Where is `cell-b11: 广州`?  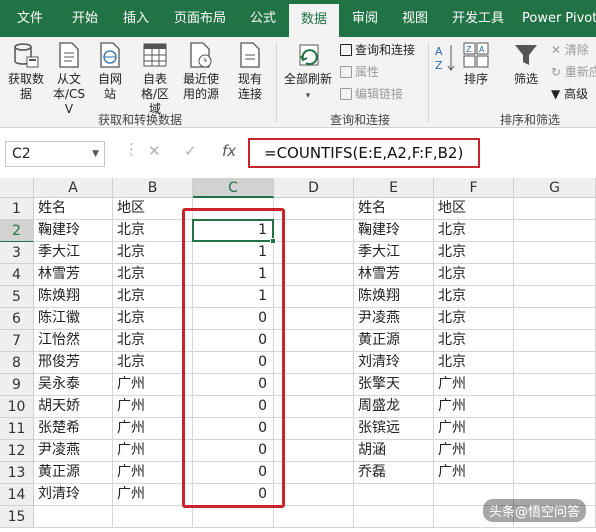
cell-b11: 广州 is located at coordinates (153, 429).